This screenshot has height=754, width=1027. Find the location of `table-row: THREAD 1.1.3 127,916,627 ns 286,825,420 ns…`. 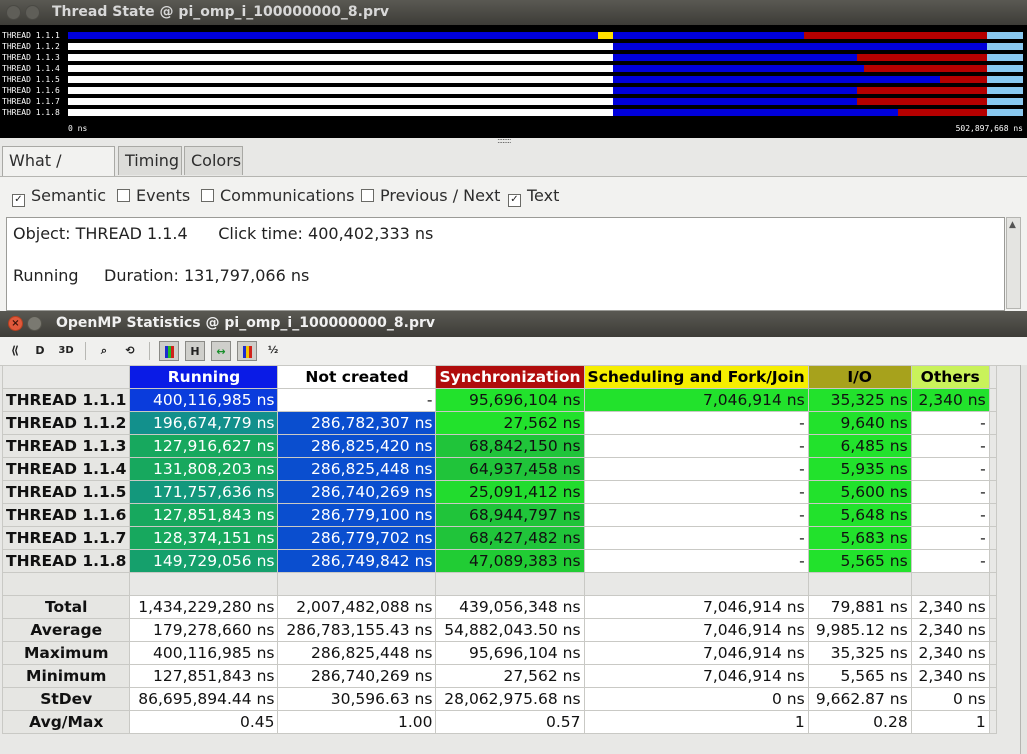

table-row: THREAD 1.1.3 127,916,627 ns 286,825,420 ns… is located at coordinates (499, 446).